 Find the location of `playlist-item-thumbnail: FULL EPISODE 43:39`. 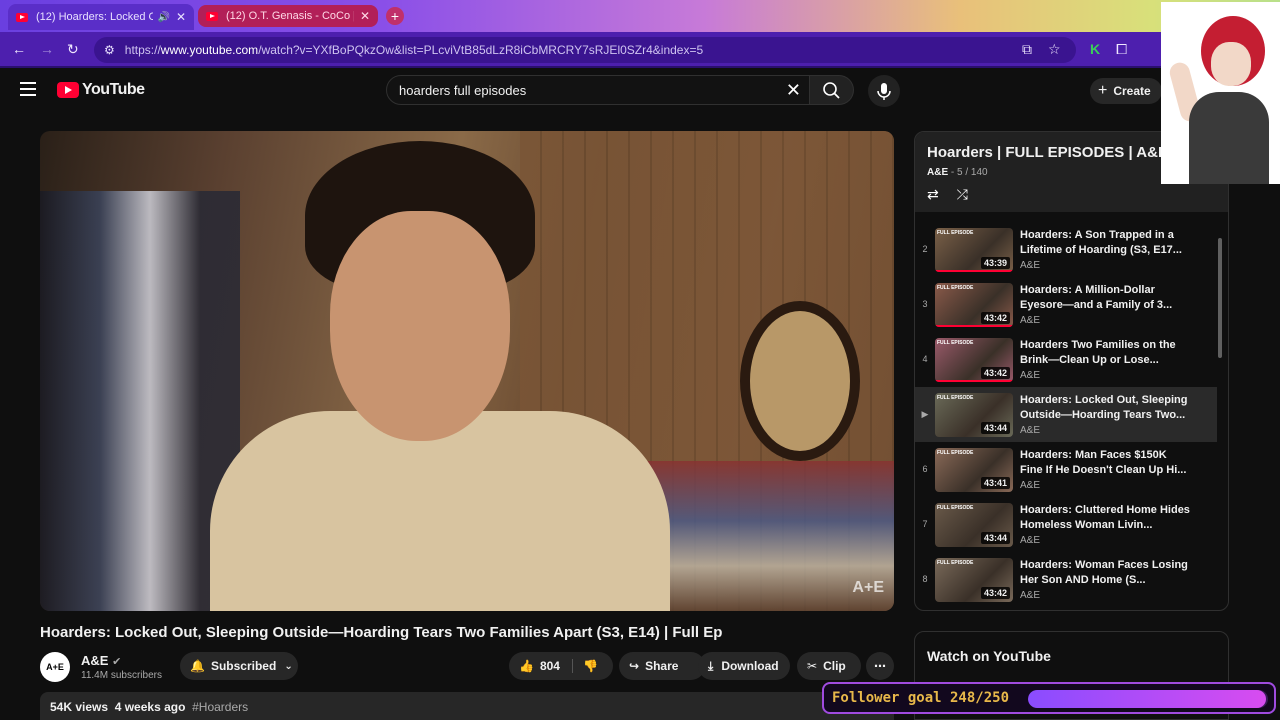

playlist-item-thumbnail: FULL EPISODE 43:39 is located at coordinates (974, 250).